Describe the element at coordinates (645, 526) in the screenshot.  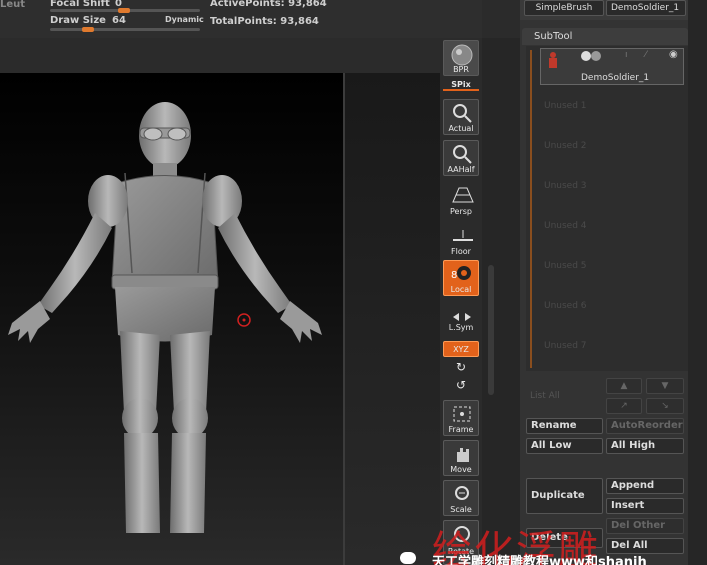
I see `del-other-button: Del Other` at that location.